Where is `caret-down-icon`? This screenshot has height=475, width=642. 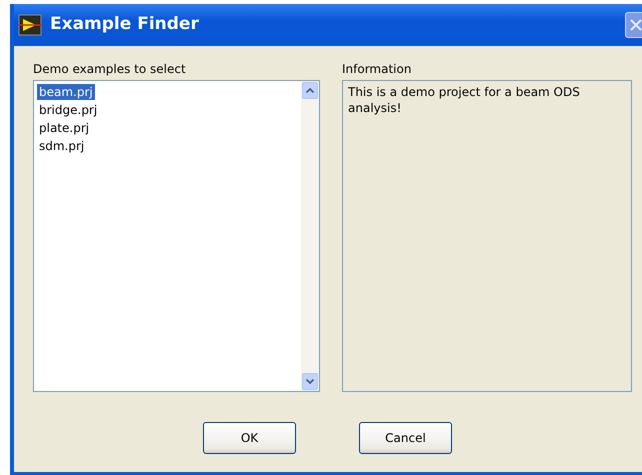 caret-down-icon is located at coordinates (310, 381).